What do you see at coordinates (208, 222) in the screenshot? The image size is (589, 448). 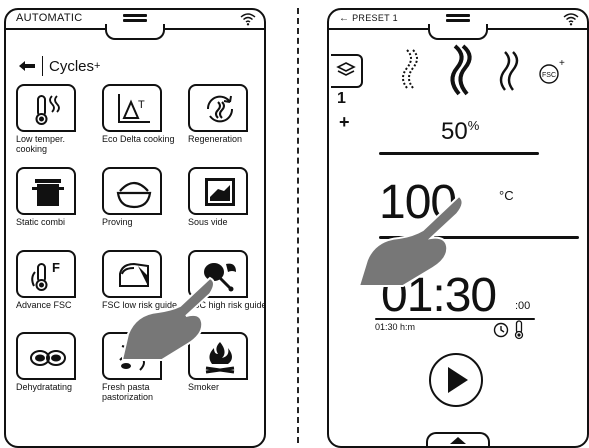 I see `cycle-label: Sous vide` at bounding box center [208, 222].